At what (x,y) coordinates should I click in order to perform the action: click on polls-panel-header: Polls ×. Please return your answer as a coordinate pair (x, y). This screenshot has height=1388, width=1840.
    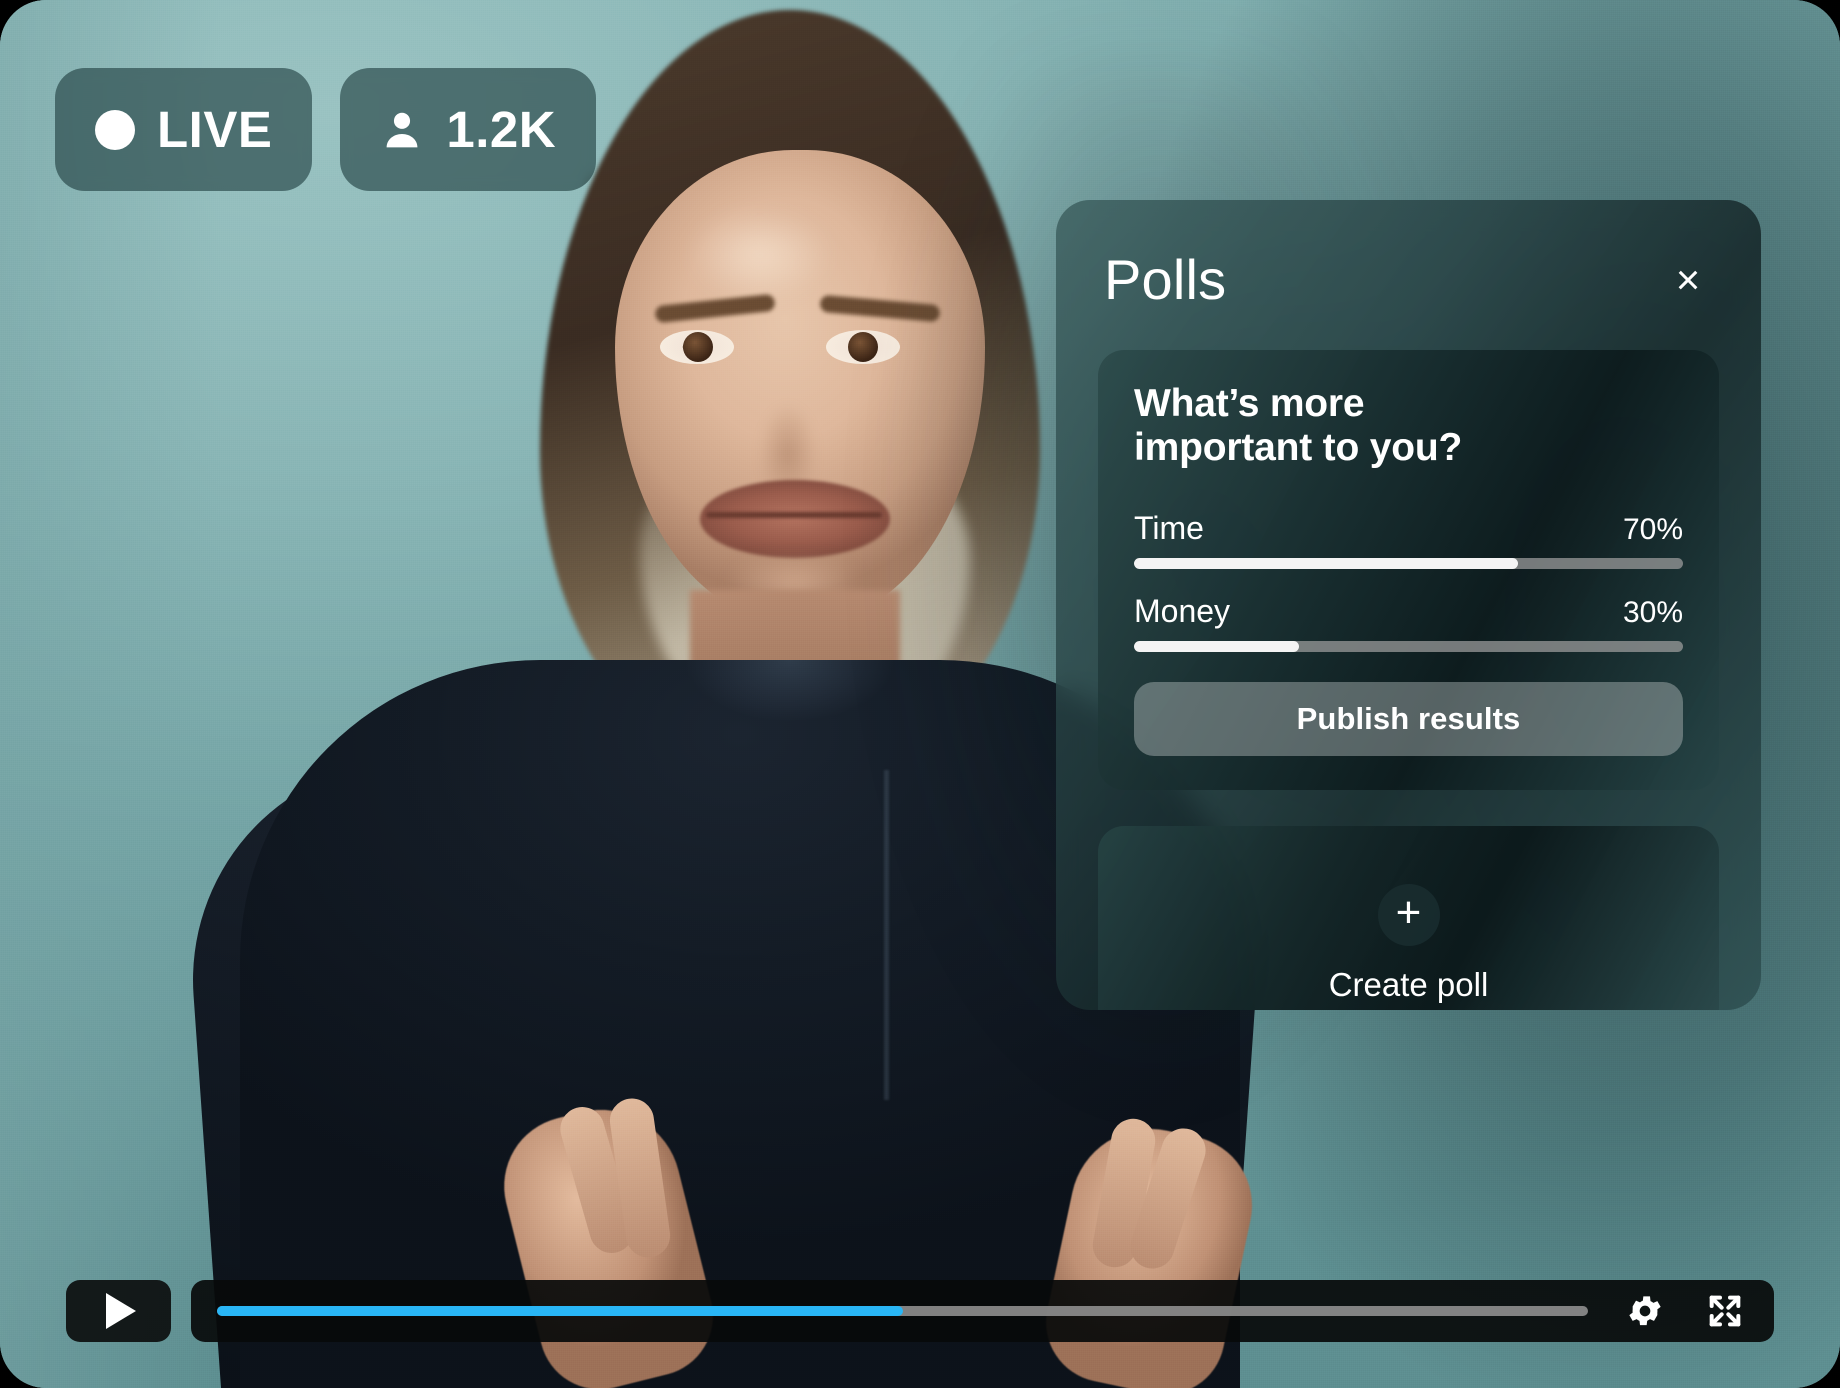
    Looking at the image, I should click on (1408, 254).